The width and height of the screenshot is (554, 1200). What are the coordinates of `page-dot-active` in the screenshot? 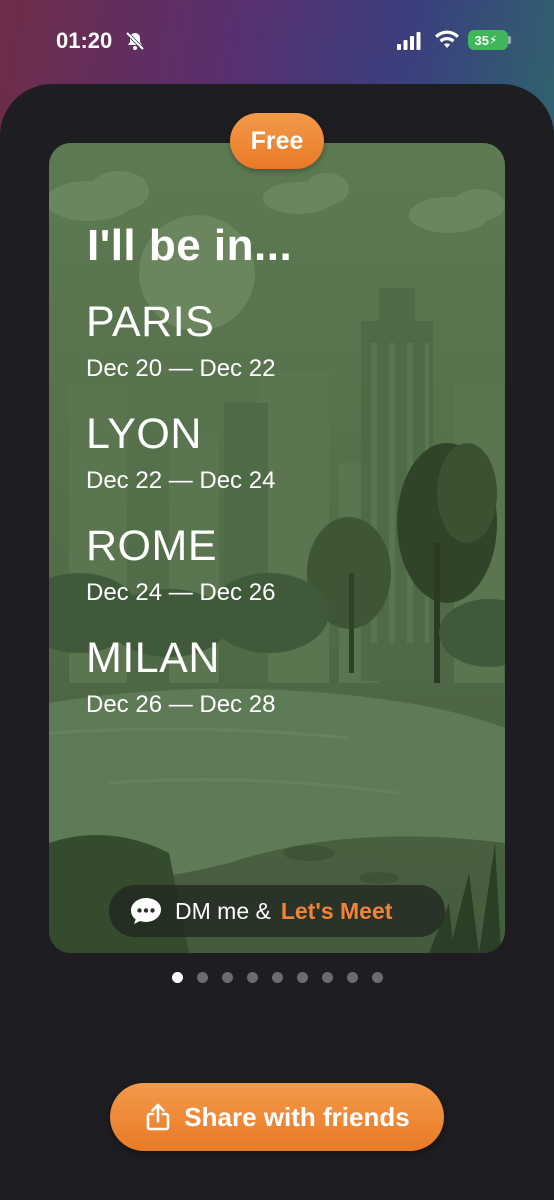 It's located at (177, 977).